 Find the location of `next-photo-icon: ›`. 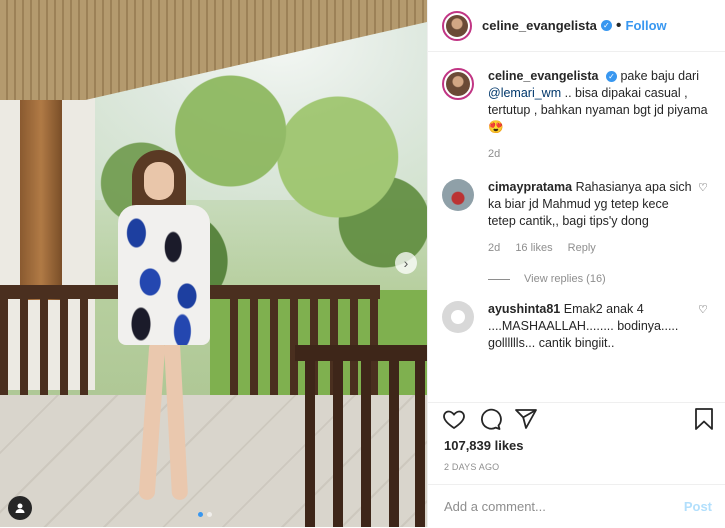

next-photo-icon: › is located at coordinates (406, 263).